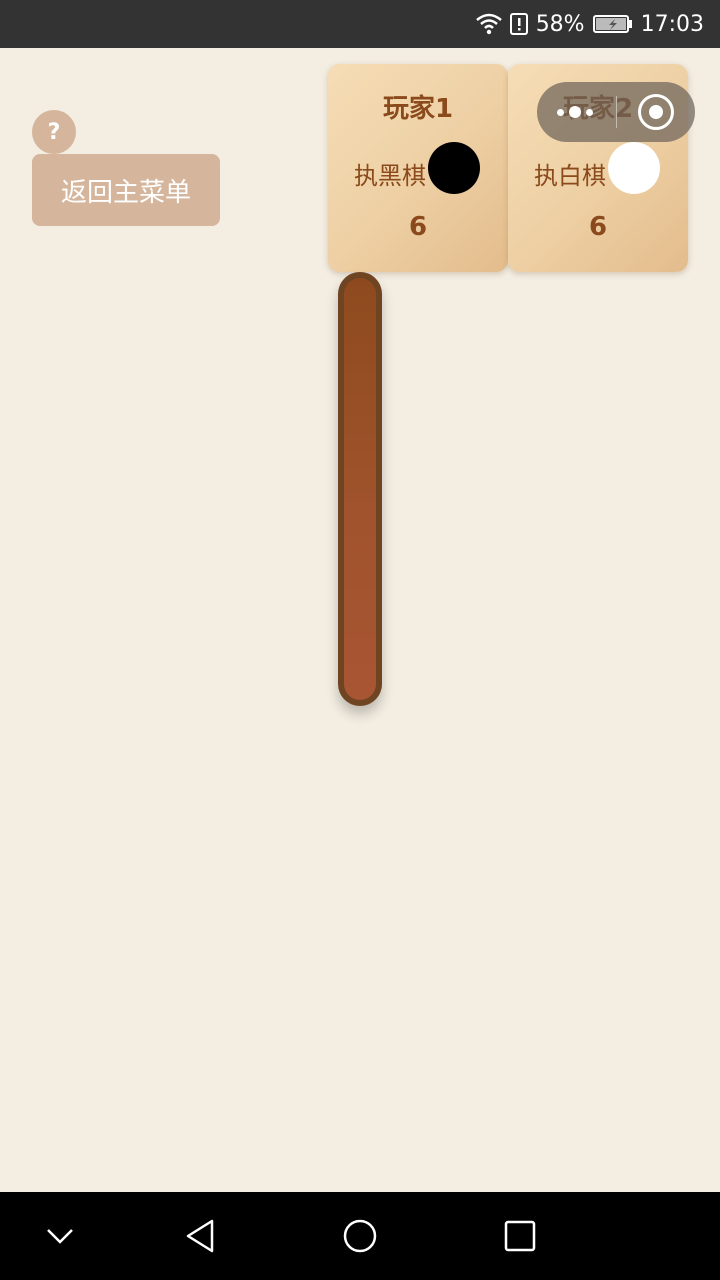 This screenshot has width=720, height=1280. Describe the element at coordinates (672, 24) in the screenshot. I see `clock: 17:03` at that location.